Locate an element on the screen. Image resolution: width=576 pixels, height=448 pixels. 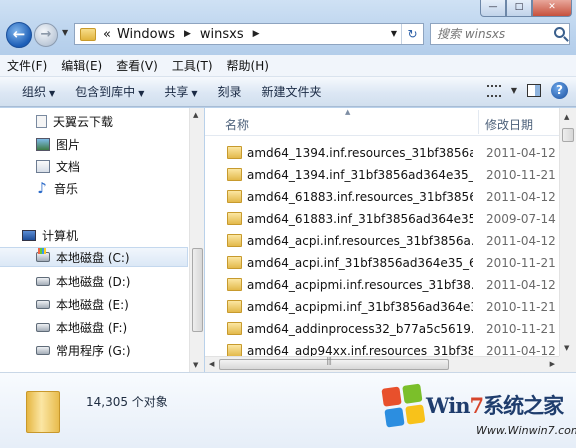
nav-item-drive-d: 本地磁盘 (D:) is located at coordinates (94, 281).